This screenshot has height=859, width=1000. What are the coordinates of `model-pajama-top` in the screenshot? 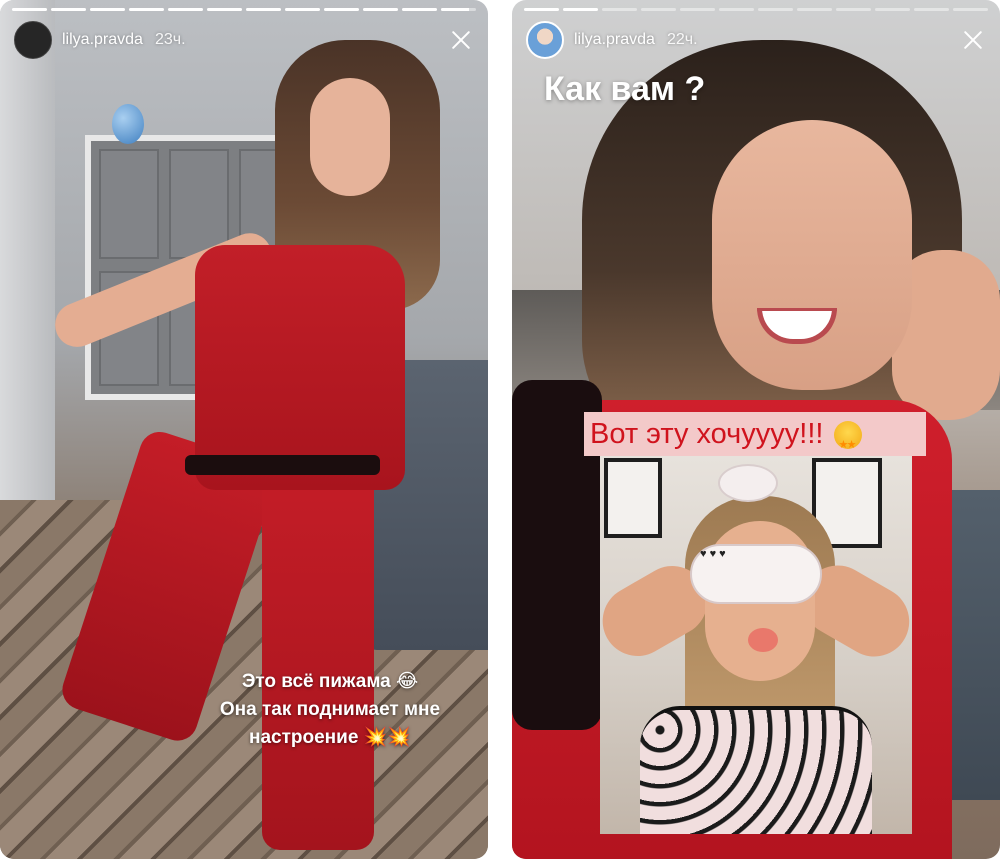 It's located at (756, 770).